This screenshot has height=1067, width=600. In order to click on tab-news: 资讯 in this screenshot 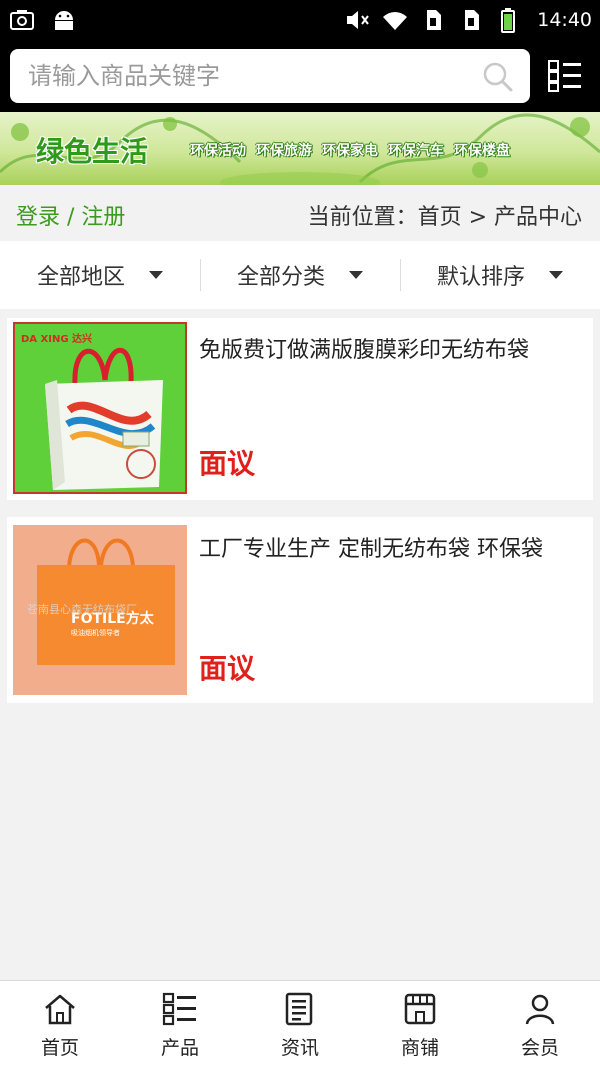, I will do `click(300, 1024)`.